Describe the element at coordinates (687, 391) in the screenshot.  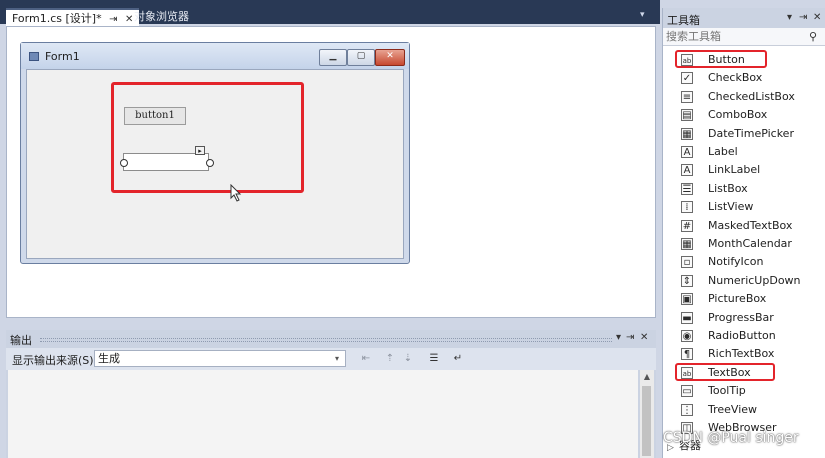
I see `tooltip-icon: ▭` at that location.